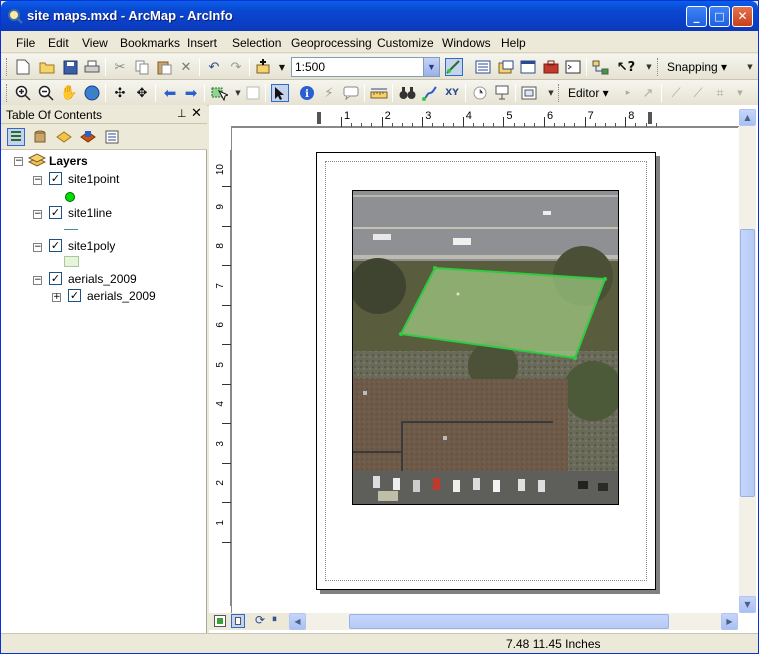 Image resolution: width=759 pixels, height=654 pixels. What do you see at coordinates (480, 93) in the screenshot?
I see `time-slider-icon` at bounding box center [480, 93].